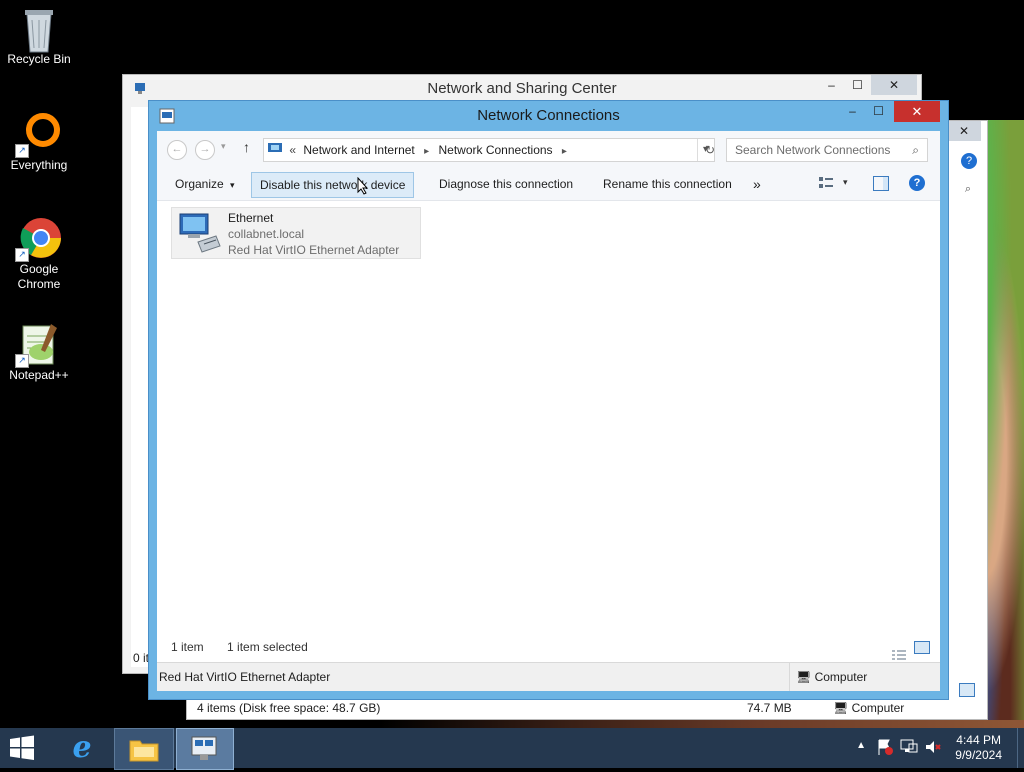 The height and width of the screenshot is (772, 1024). Describe the element at coordinates (28, 748) in the screenshot. I see `start-button` at that location.